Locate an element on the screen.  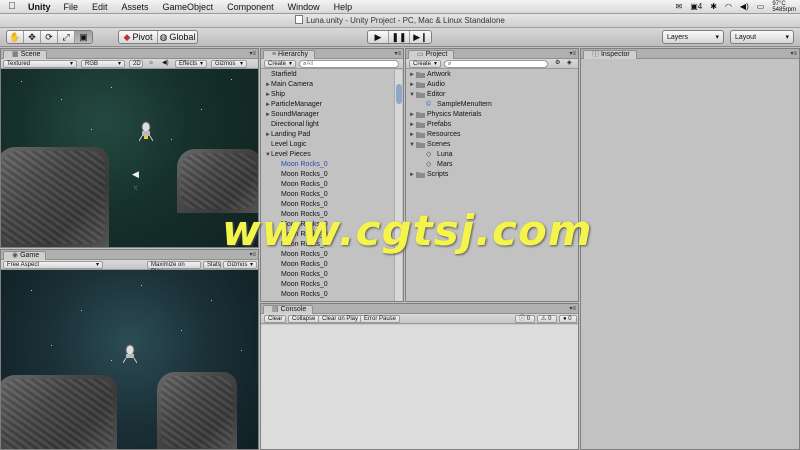
project-search-input: ⌕ is located at coordinates (496, 64).